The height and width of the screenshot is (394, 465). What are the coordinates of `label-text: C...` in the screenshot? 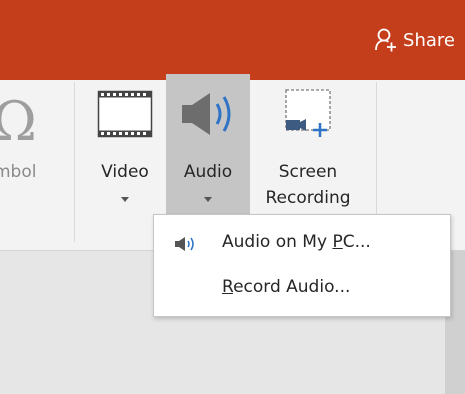 It's located at (356, 242).